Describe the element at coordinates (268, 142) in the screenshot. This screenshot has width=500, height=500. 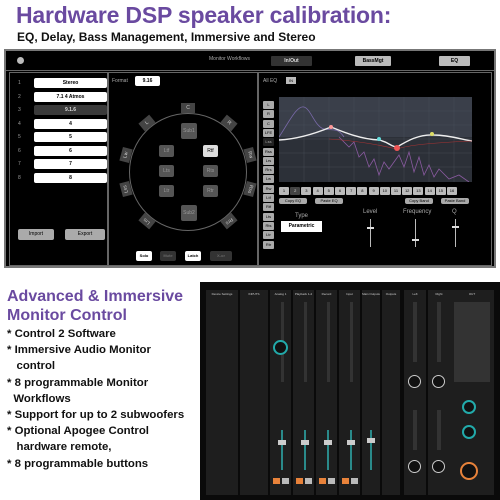
I see `eq-channel-lss: Lss` at that location.